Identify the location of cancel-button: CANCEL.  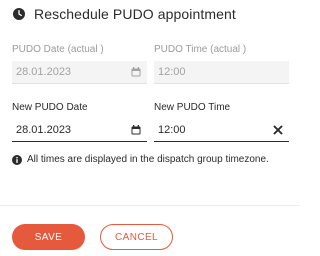
(136, 237).